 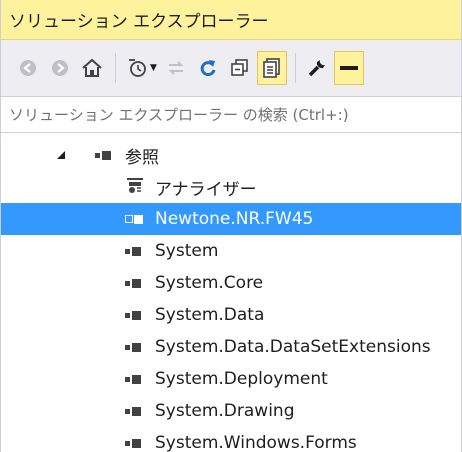 I want to click on tree-node-analyzer: アナライザー, so click(x=231, y=187).